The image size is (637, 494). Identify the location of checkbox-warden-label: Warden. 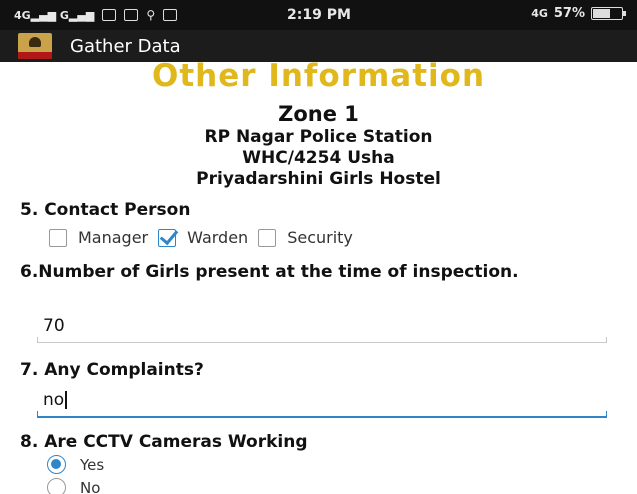
(217, 237).